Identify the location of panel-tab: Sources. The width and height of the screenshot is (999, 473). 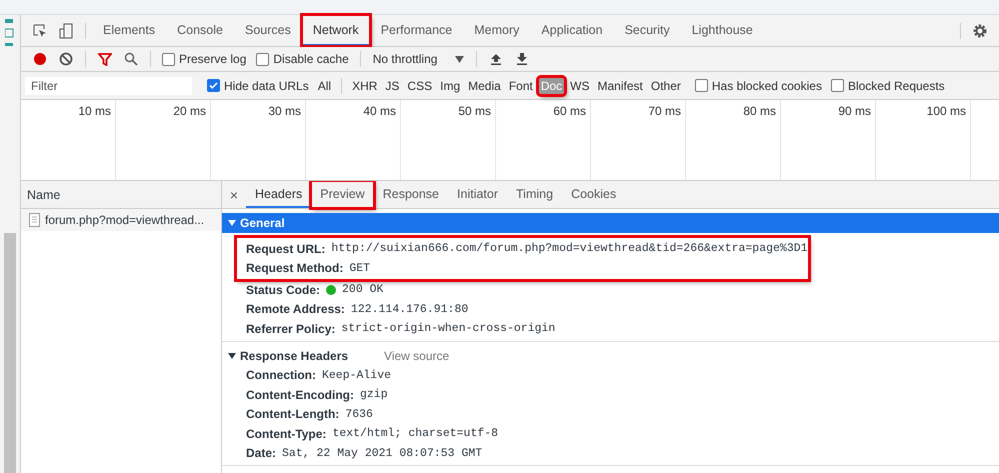
(268, 30).